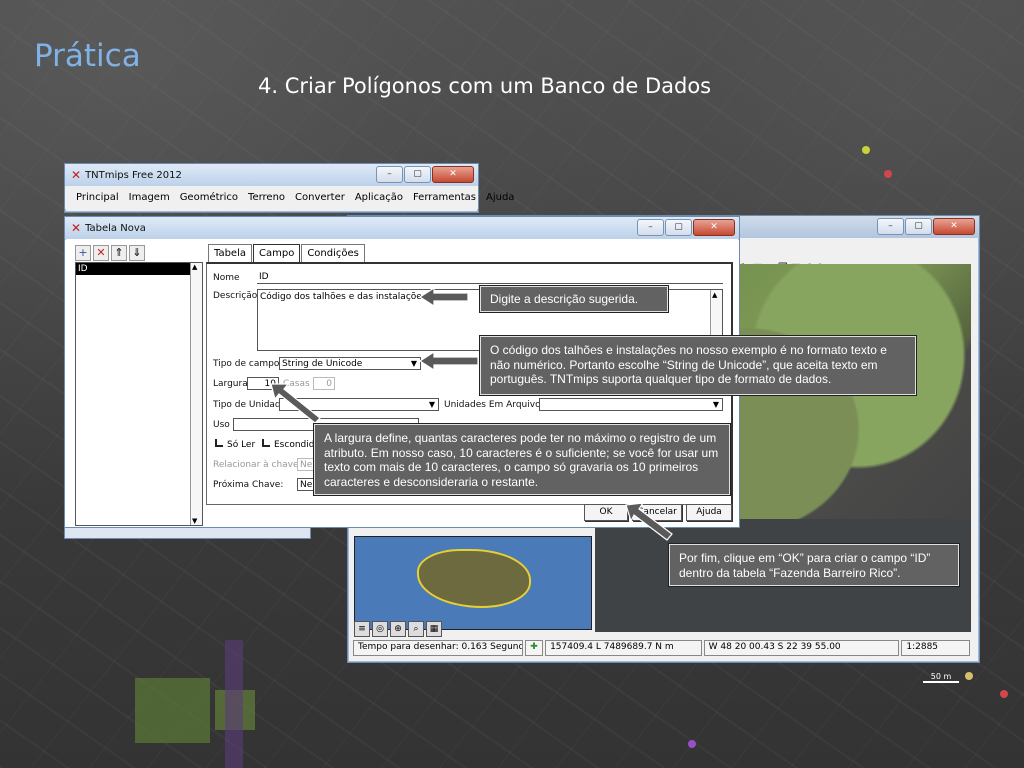 The image size is (1024, 768). Describe the element at coordinates (230, 253) in the screenshot. I see `tab-tabela: Tabela` at that location.